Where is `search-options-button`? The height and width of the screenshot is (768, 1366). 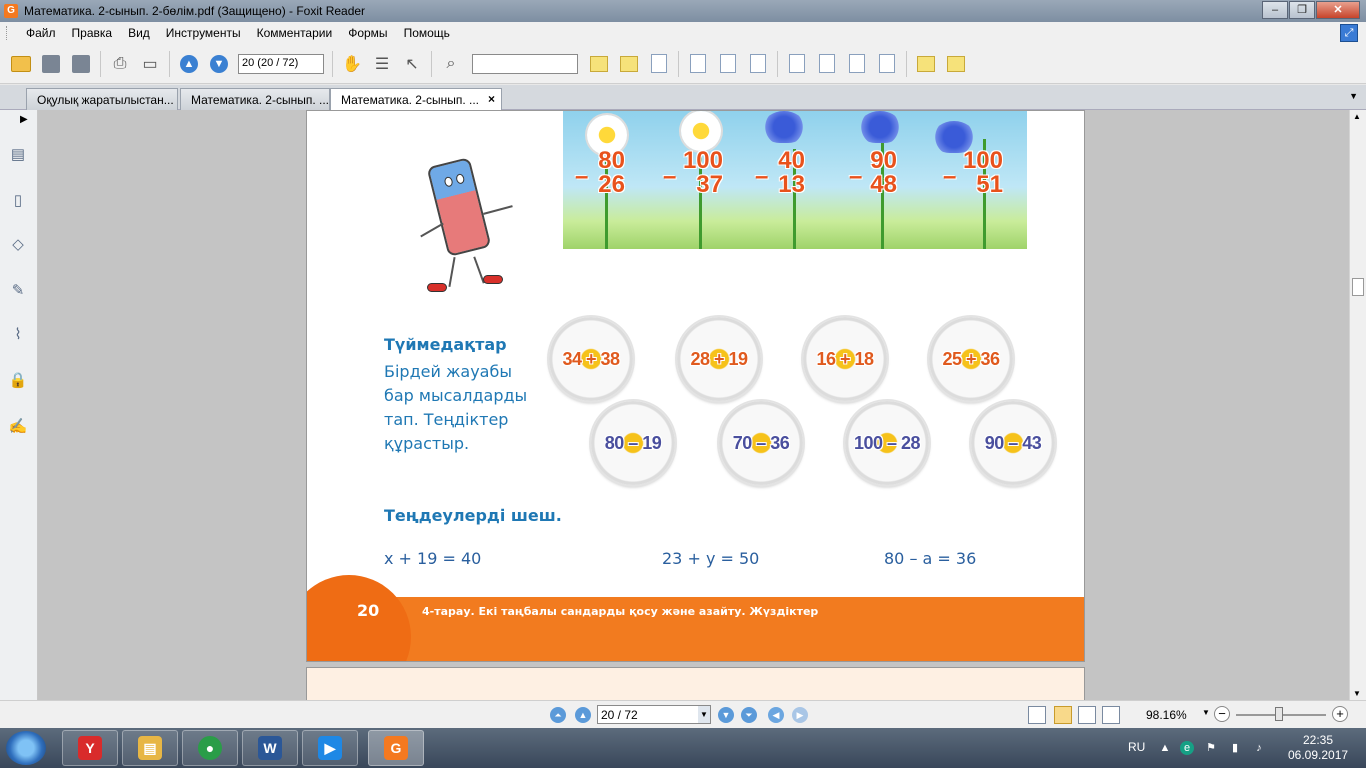
search-options-button is located at coordinates (659, 64).